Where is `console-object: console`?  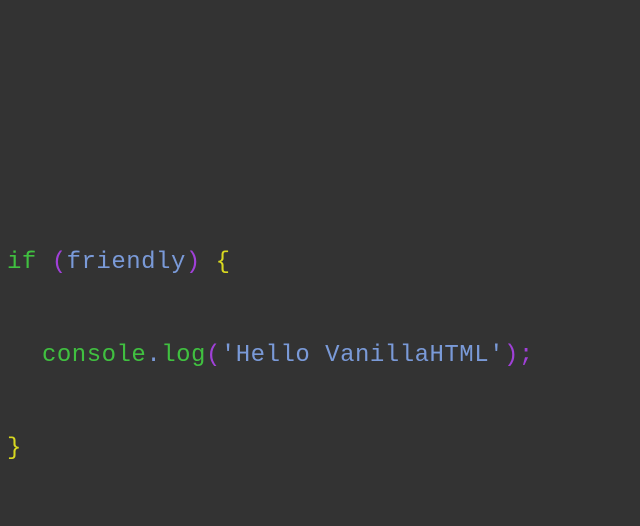
console-object: console is located at coordinates (94, 355).